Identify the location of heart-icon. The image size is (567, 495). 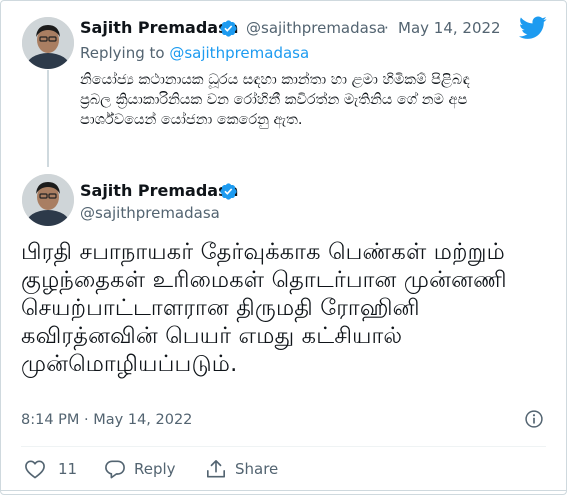
(35, 469).